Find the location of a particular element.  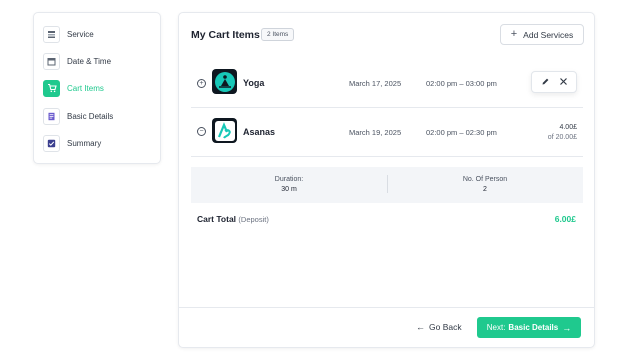

service-name: Asanas is located at coordinates (259, 132).